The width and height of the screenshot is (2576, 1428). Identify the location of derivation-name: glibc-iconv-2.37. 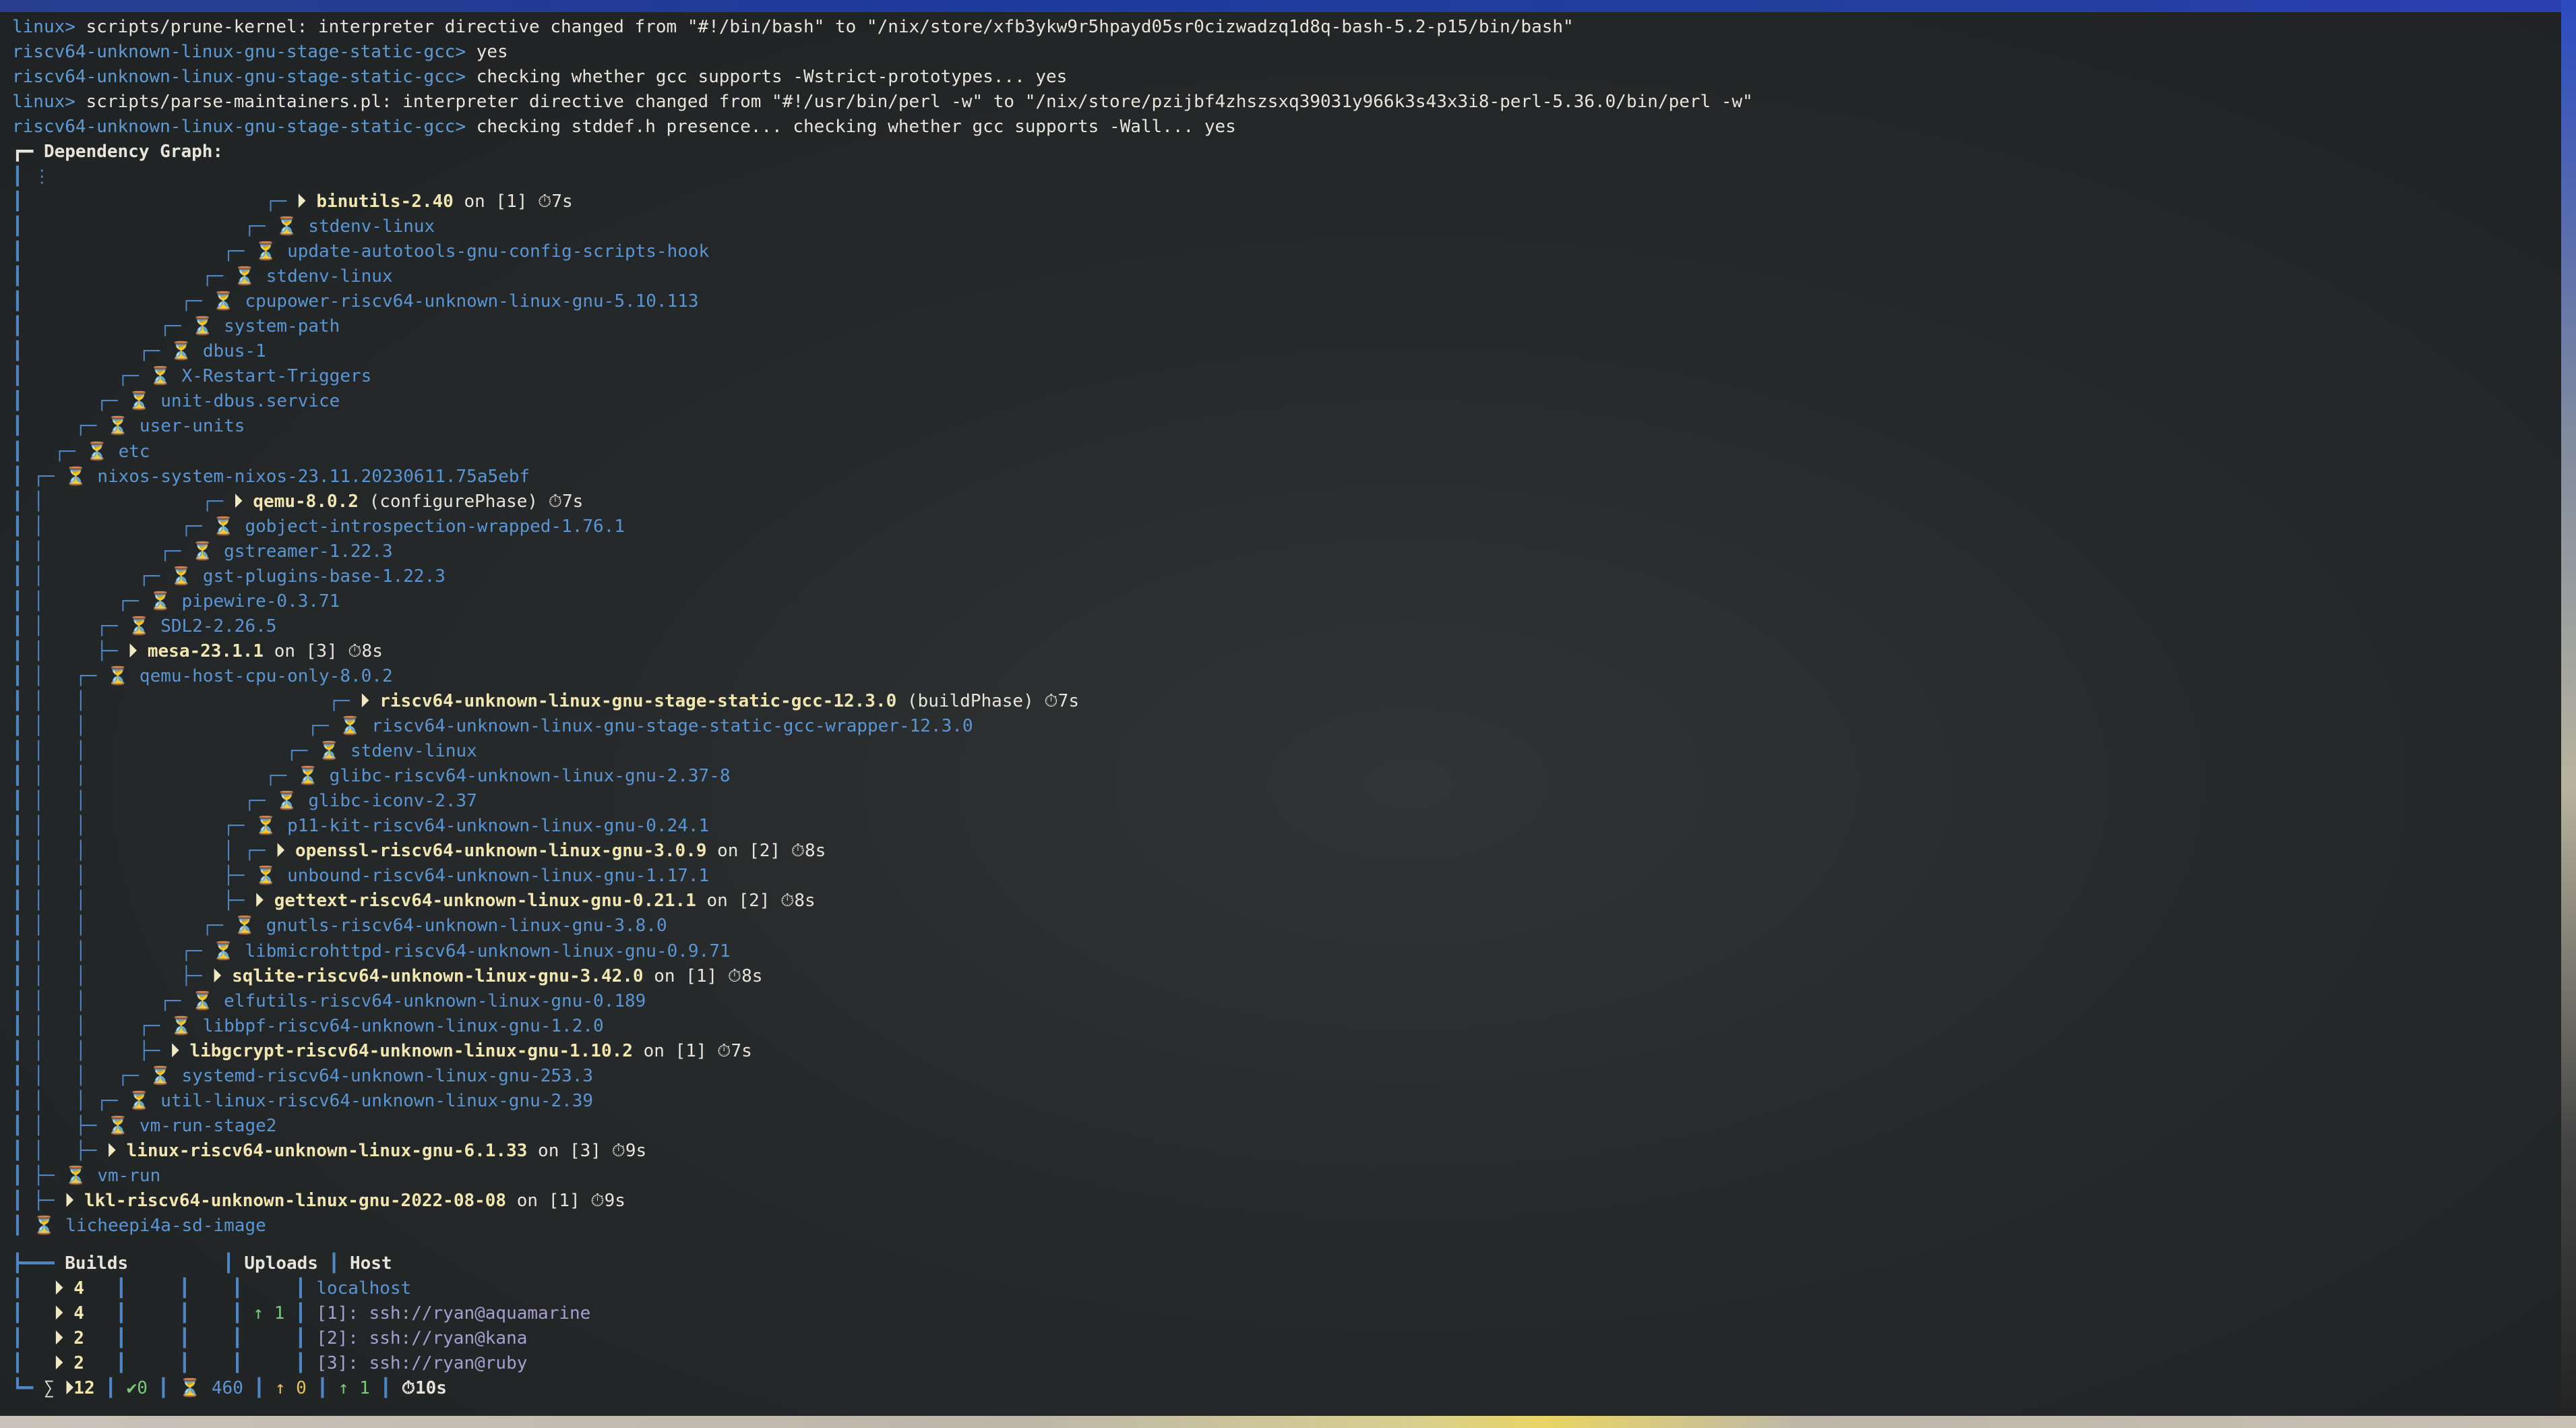
(393, 801).